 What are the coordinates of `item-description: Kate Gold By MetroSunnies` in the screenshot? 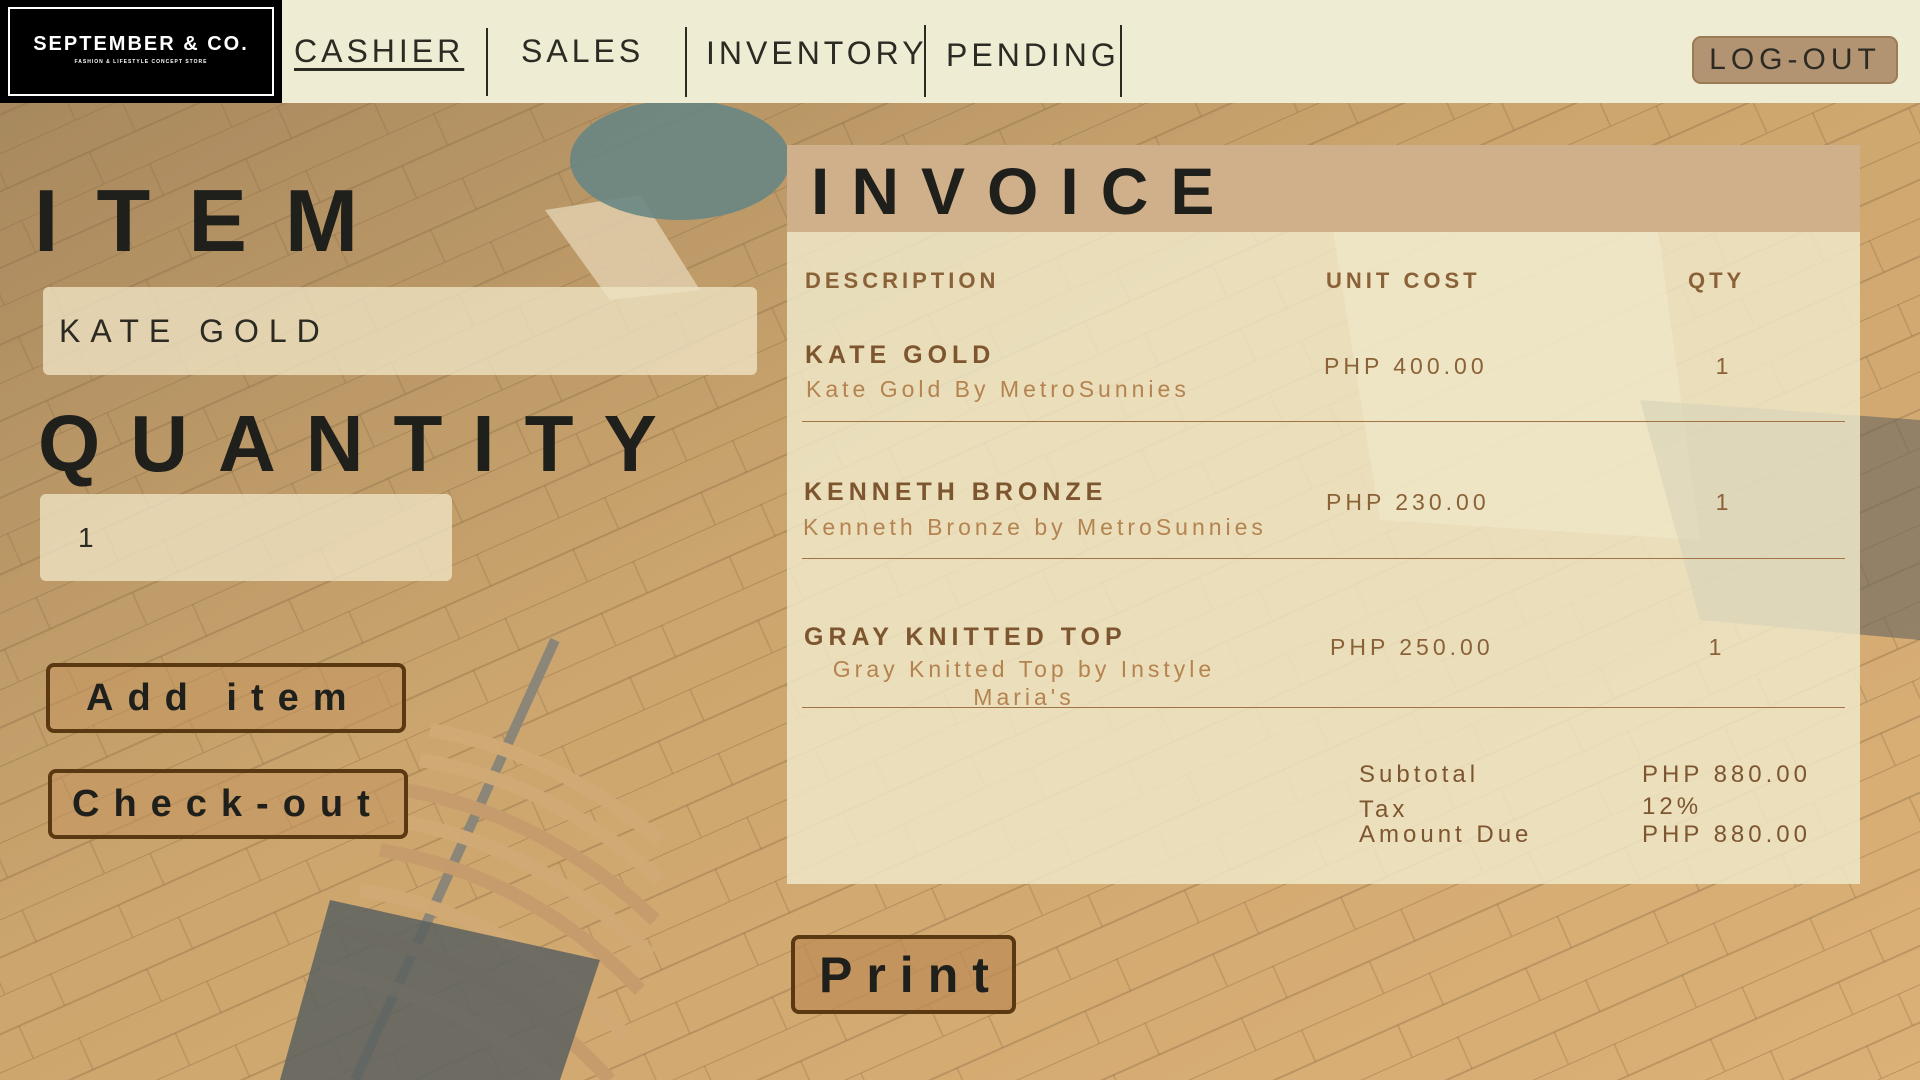 It's located at (998, 389).